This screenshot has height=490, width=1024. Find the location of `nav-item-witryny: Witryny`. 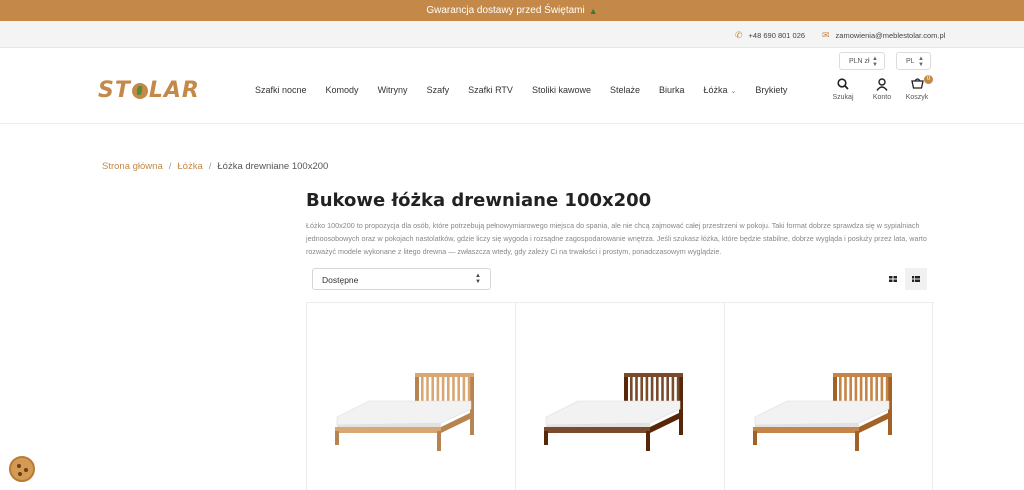

nav-item-witryny: Witryny is located at coordinates (393, 90).